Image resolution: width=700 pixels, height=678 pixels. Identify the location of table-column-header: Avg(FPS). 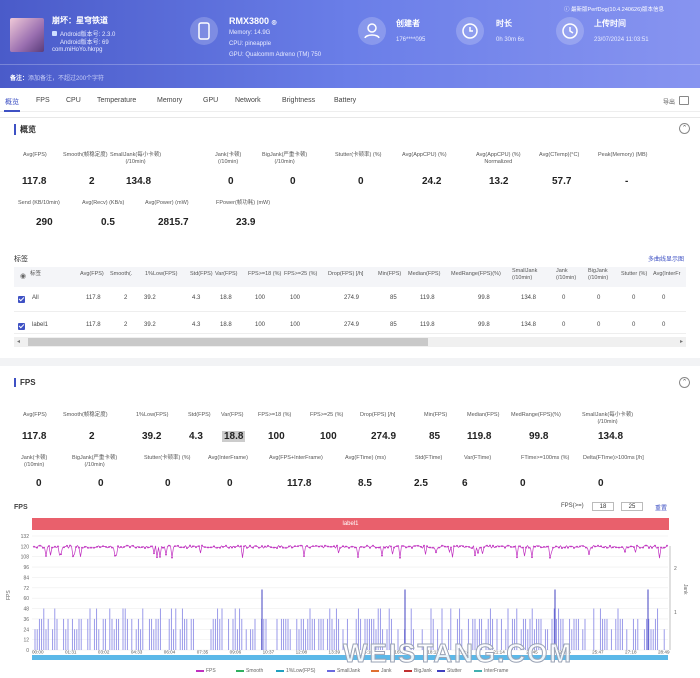
(92, 274).